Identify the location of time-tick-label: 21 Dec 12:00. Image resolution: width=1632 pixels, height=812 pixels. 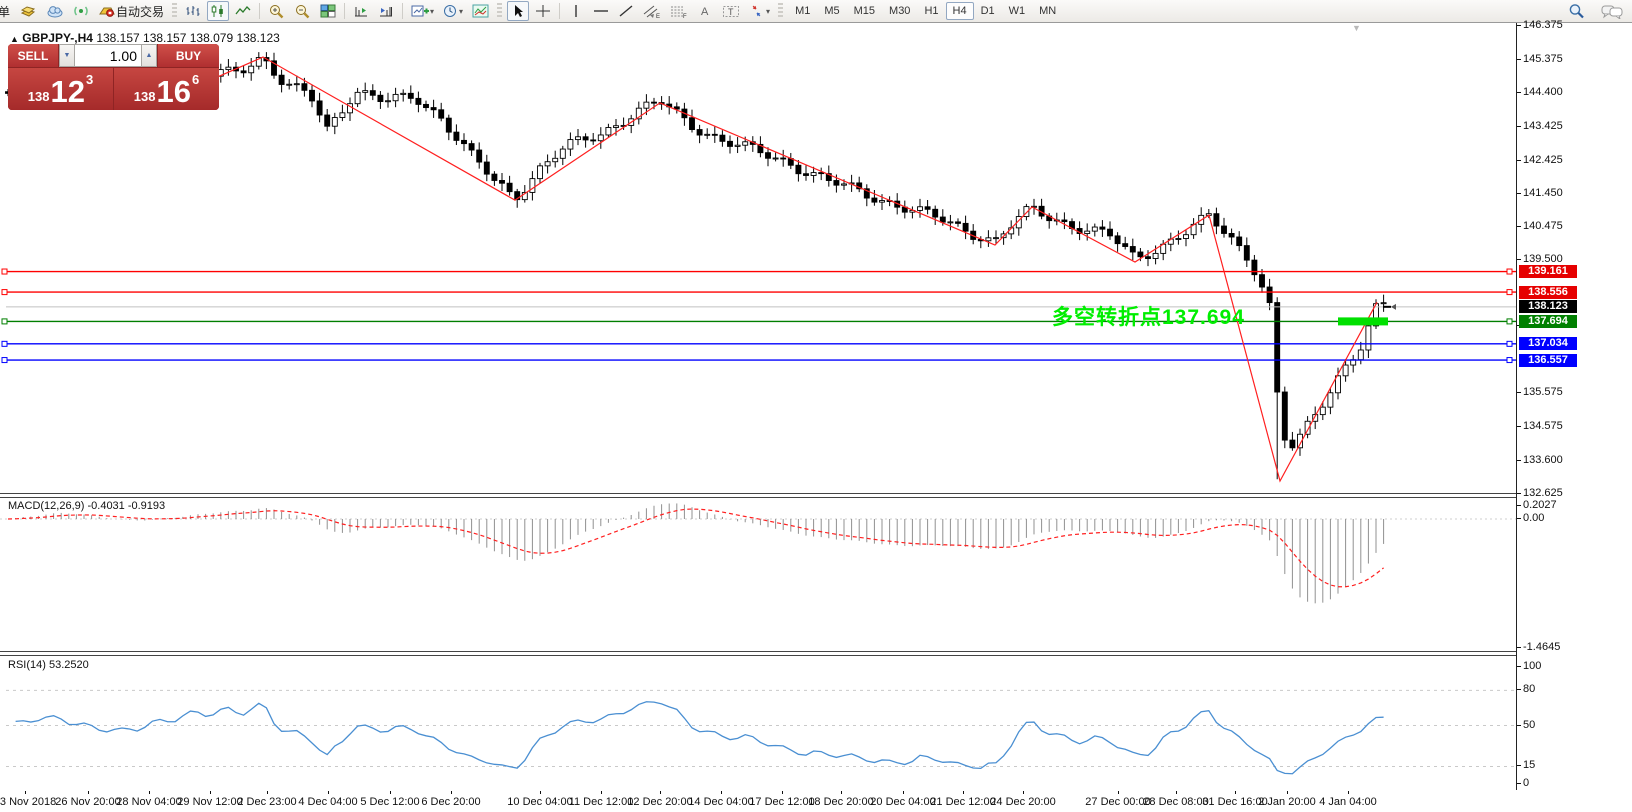
(963, 802).